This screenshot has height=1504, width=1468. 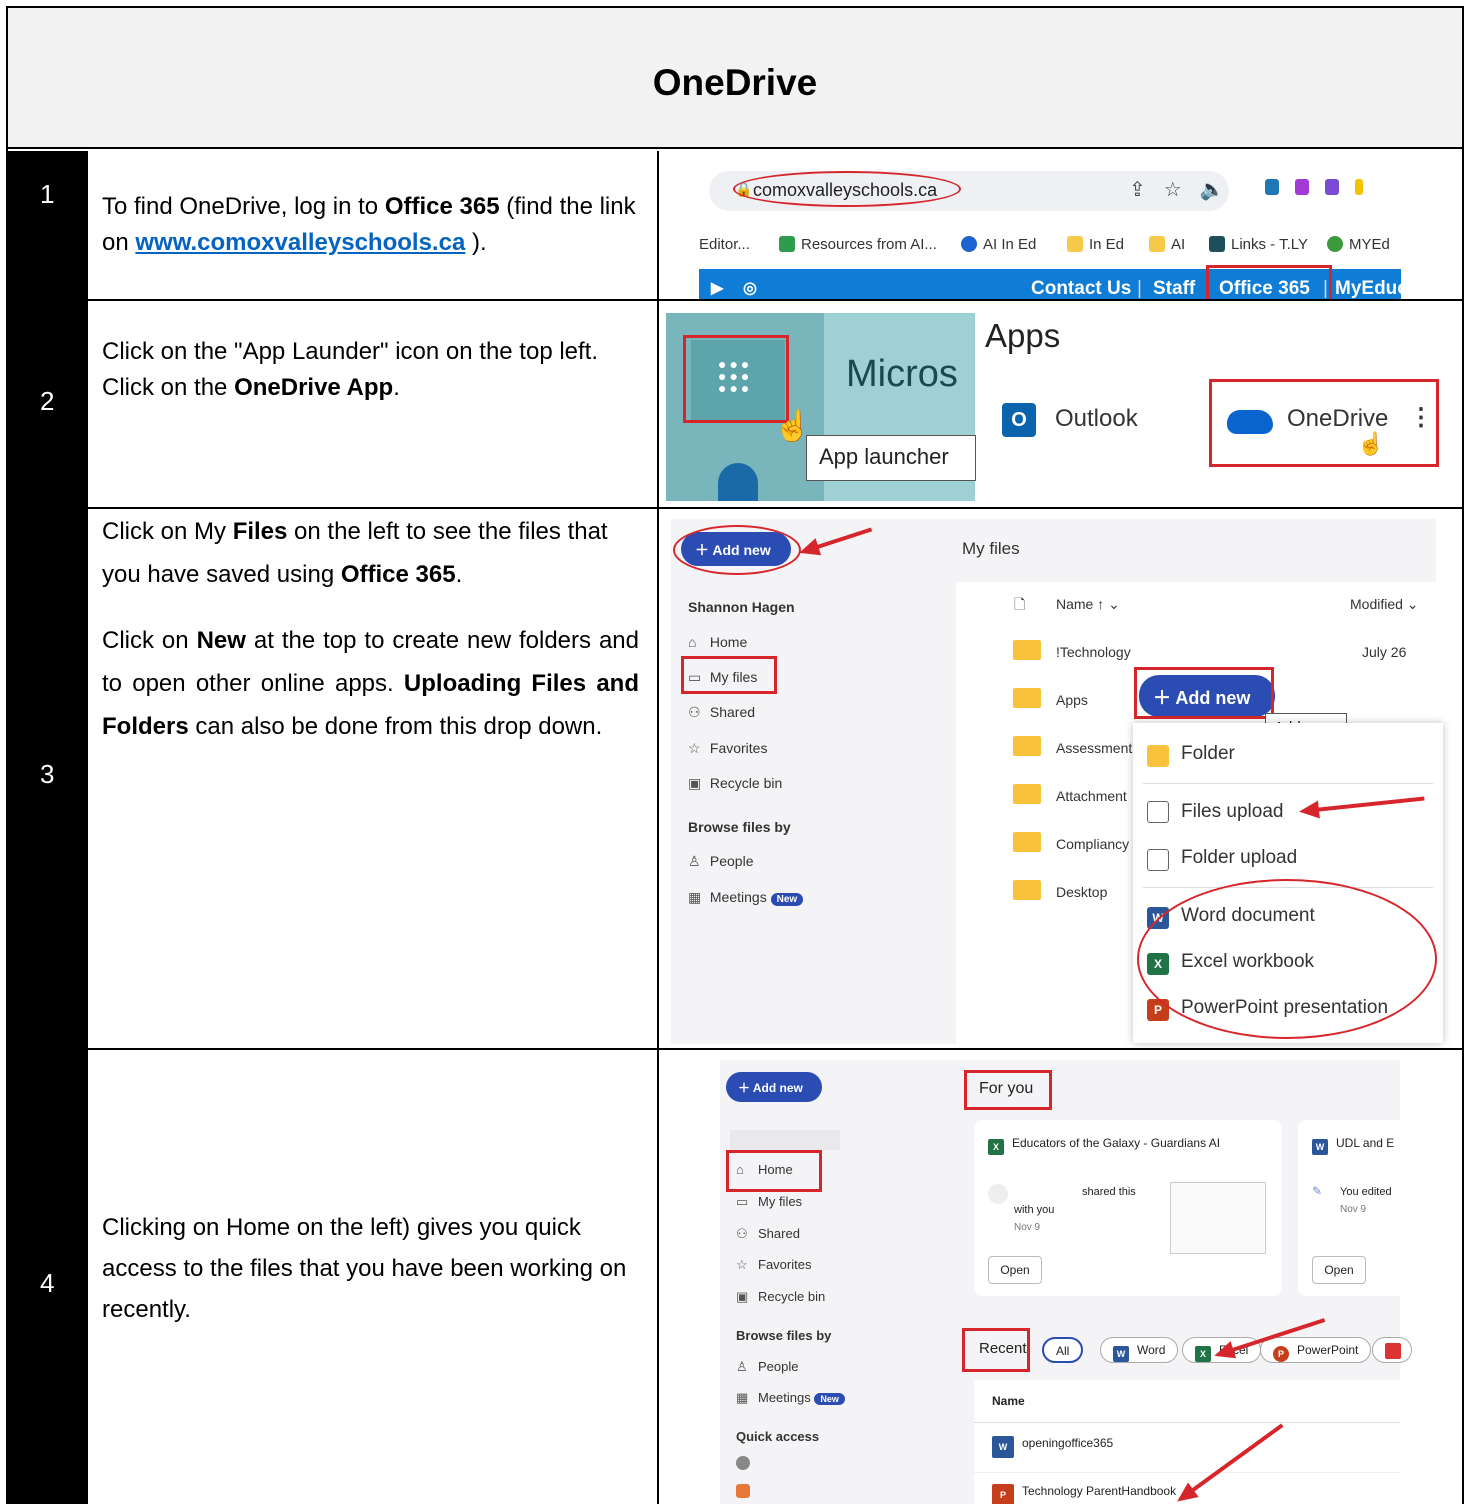 I want to click on nav-my-files: ▭ My files, so click(x=769, y=1202).